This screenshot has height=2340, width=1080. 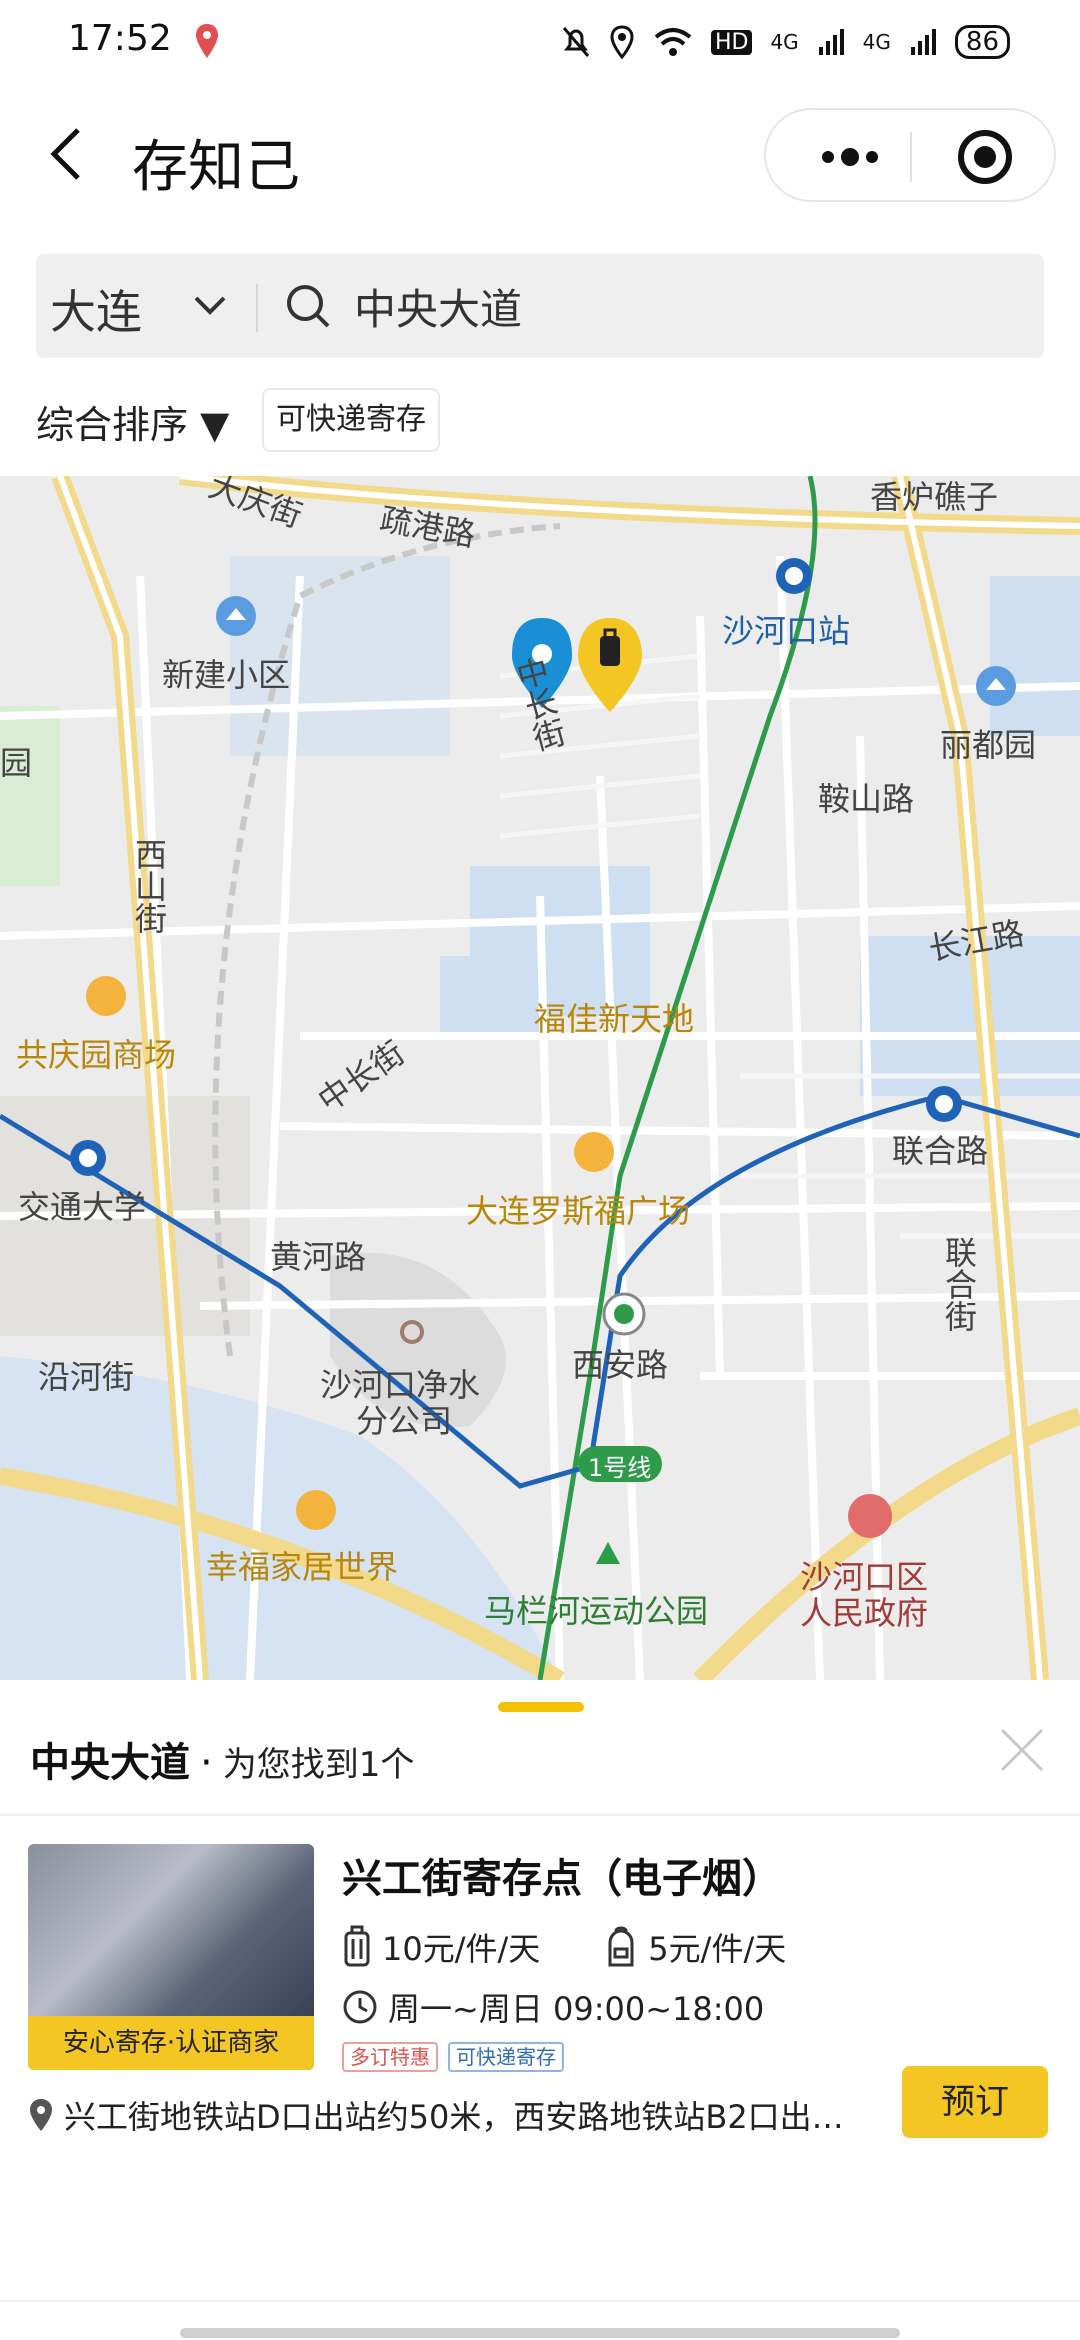 What do you see at coordinates (257, 308) in the screenshot?
I see `search-divider` at bounding box center [257, 308].